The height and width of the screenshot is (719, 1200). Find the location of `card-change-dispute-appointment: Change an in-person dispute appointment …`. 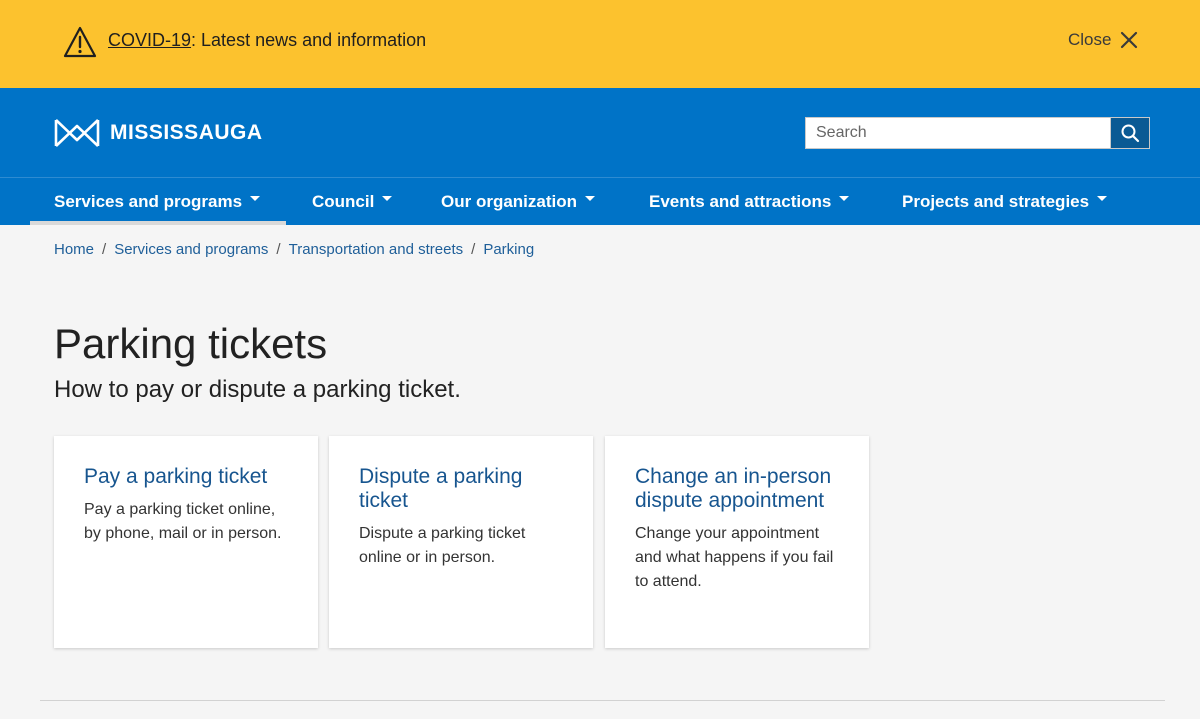

card-change-dispute-appointment: Change an in-person dispute appointment … is located at coordinates (737, 542).